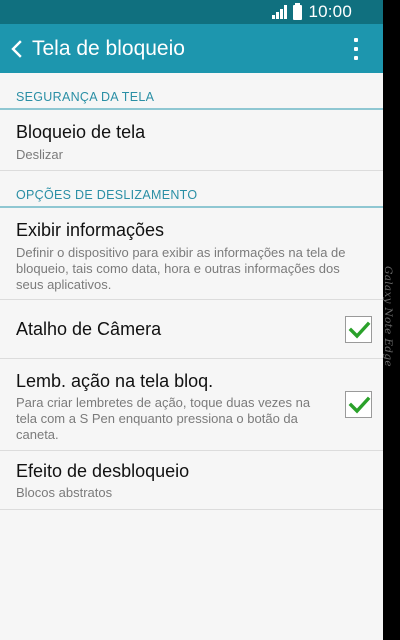 This screenshot has height=640, width=400. Describe the element at coordinates (39, 154) in the screenshot. I see `screen-lock-value: Deslizar` at that location.